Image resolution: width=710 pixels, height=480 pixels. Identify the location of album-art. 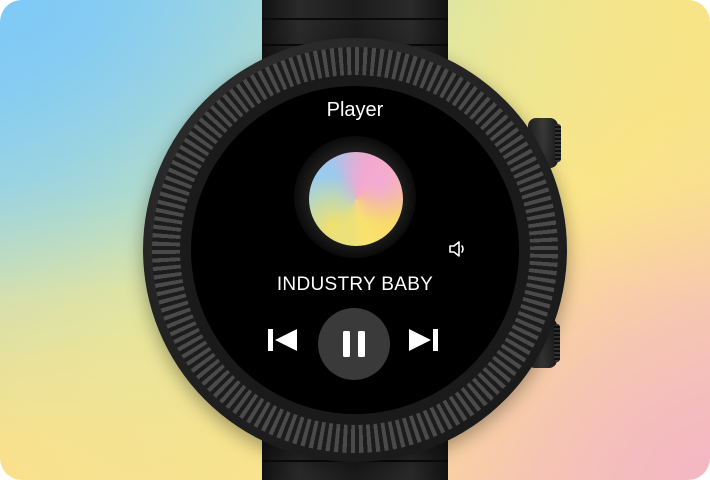
(356, 199).